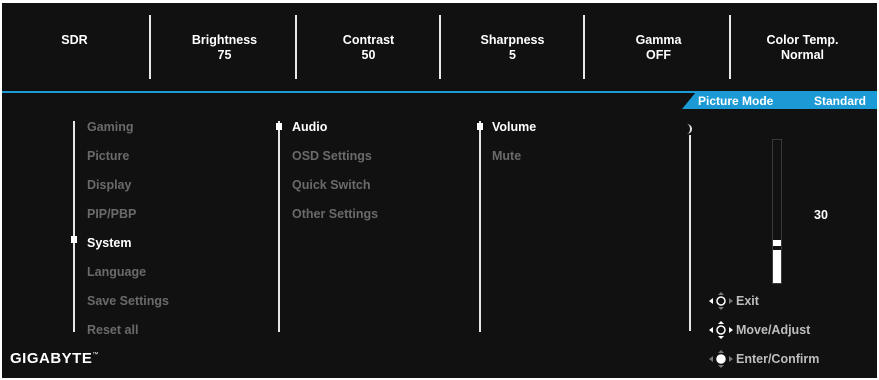  I want to click on menu-item-gaming: Gaming, so click(110, 127).